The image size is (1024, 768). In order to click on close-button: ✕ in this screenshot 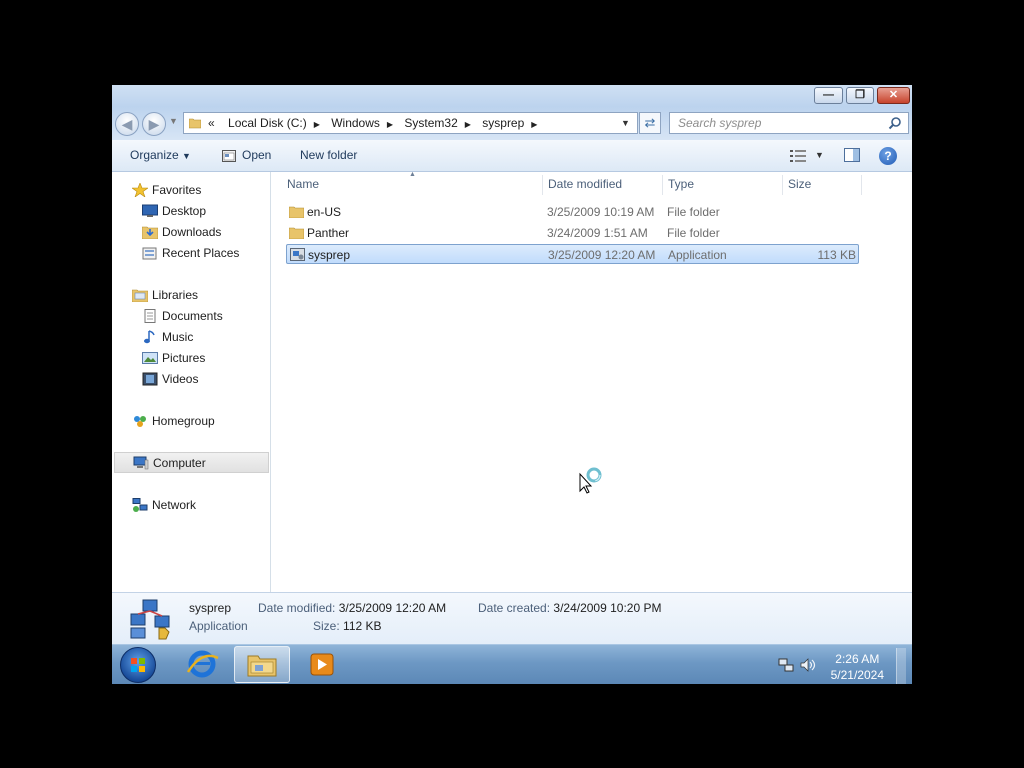, I will do `click(893, 95)`.